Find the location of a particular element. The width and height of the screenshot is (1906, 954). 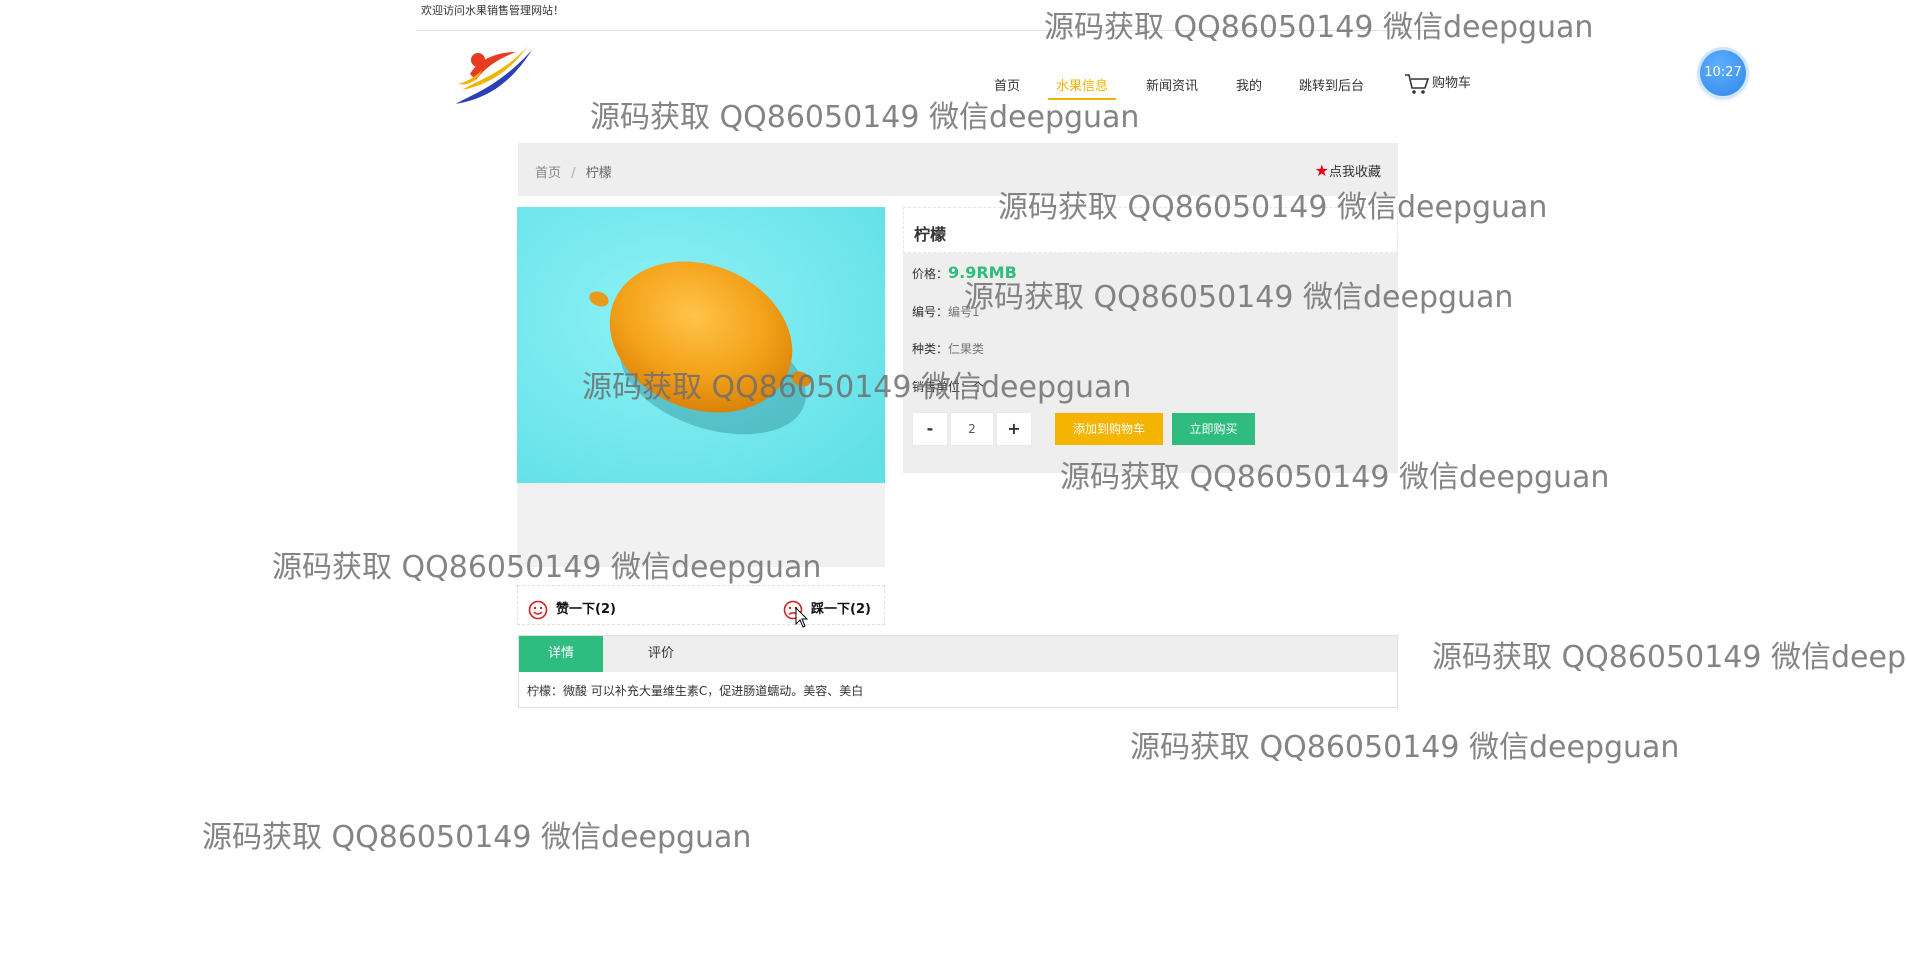

like-button: 赞一下(2) is located at coordinates (572, 609).